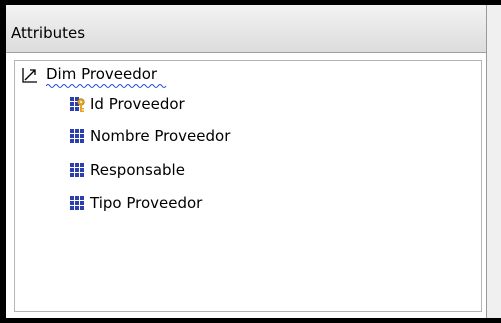 Image resolution: width=501 pixels, height=323 pixels. What do you see at coordinates (77, 104) in the screenshot?
I see `key-attribute-icon` at bounding box center [77, 104].